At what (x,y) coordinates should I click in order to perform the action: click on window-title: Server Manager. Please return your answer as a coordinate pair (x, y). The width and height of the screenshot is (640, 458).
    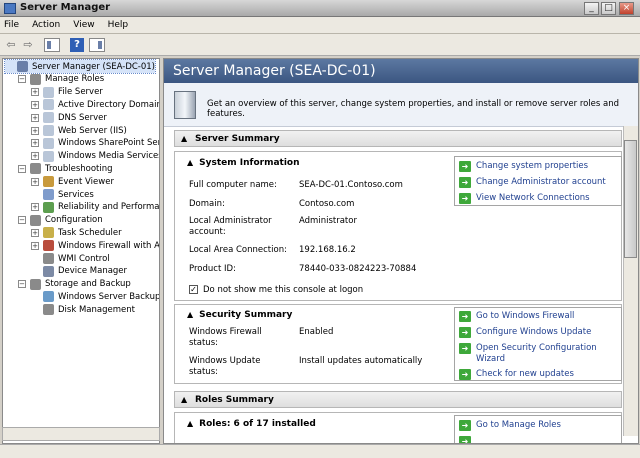
    Looking at the image, I should click on (65, 7).